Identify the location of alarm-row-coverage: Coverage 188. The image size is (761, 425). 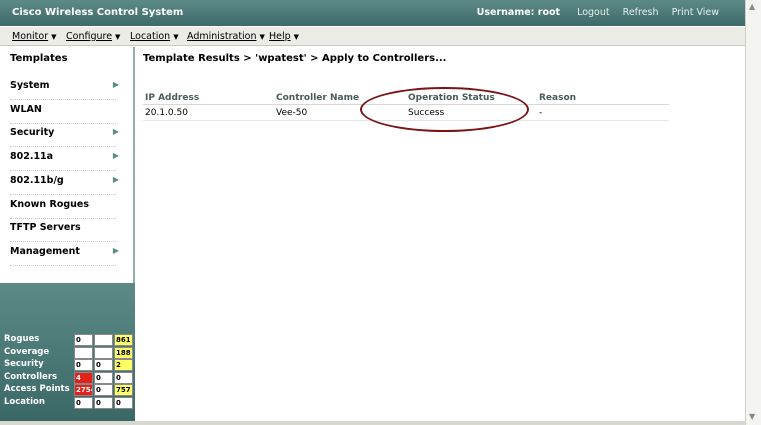
(67, 353).